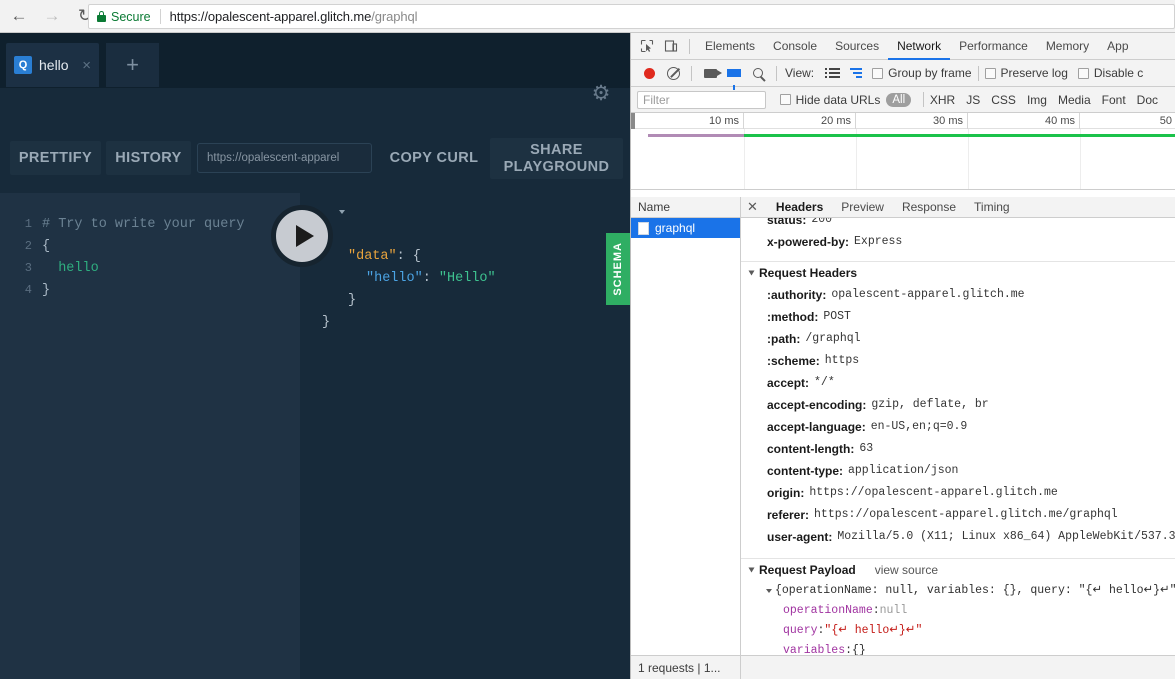 The height and width of the screenshot is (679, 1175). Describe the element at coordinates (797, 295) in the screenshot. I see `header-name: :authority:` at that location.